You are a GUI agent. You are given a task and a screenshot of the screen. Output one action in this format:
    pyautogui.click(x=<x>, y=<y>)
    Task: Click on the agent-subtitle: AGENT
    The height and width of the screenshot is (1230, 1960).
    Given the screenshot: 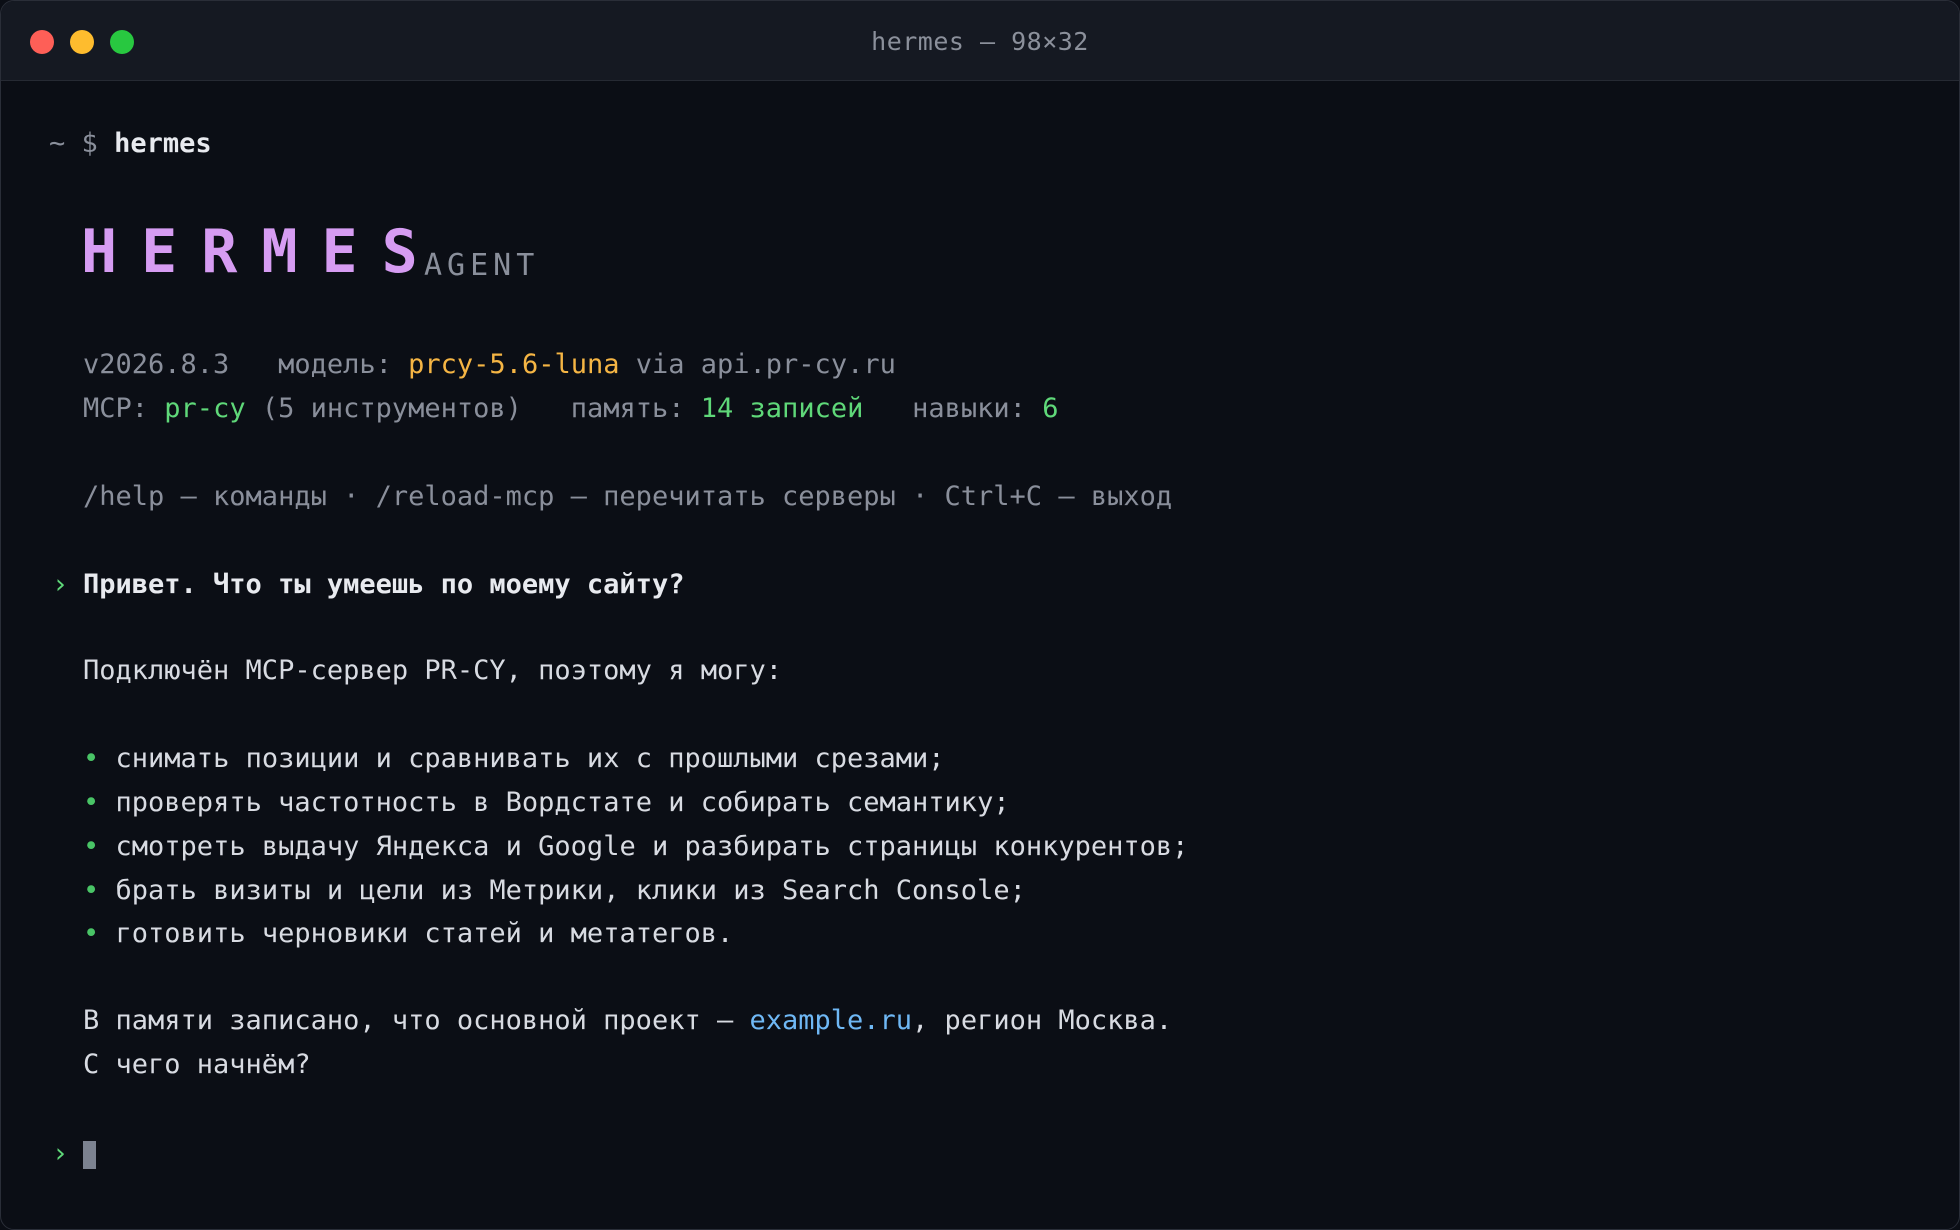 What is the action you would take?
    pyautogui.click(x=482, y=265)
    